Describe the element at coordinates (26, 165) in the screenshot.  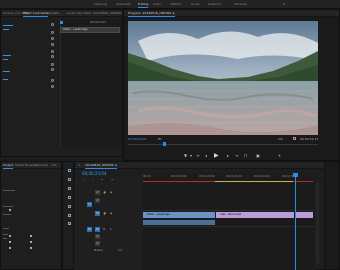
I see `tab-media-browser: Media Browser` at that location.